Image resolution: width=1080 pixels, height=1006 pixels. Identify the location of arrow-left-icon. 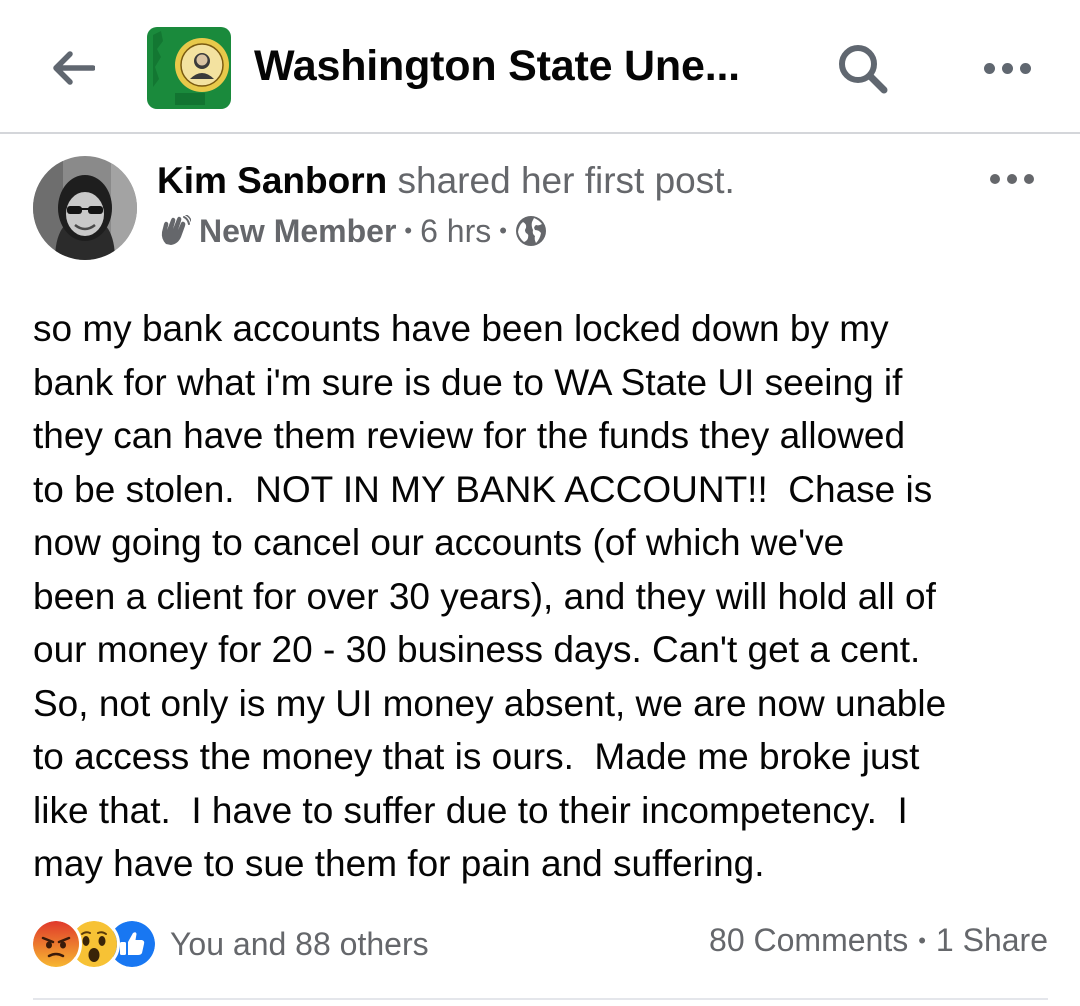
(74, 68).